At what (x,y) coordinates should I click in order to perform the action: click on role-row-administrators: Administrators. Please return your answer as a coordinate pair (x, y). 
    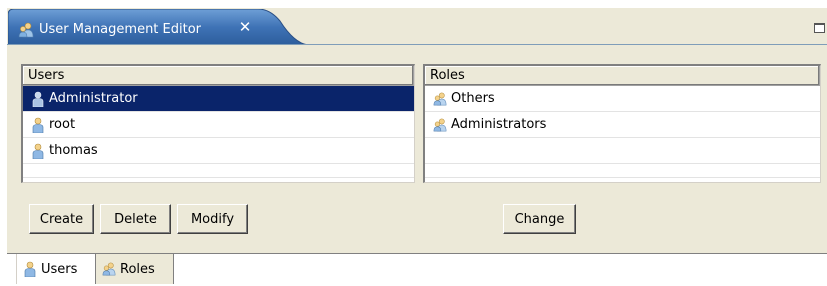
    Looking at the image, I should click on (622, 125).